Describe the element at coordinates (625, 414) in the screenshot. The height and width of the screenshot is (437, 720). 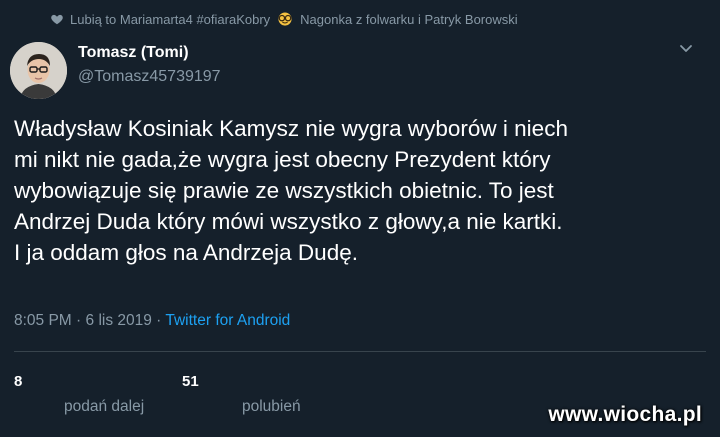
I see `site-watermark: www.wiocha.pl` at that location.